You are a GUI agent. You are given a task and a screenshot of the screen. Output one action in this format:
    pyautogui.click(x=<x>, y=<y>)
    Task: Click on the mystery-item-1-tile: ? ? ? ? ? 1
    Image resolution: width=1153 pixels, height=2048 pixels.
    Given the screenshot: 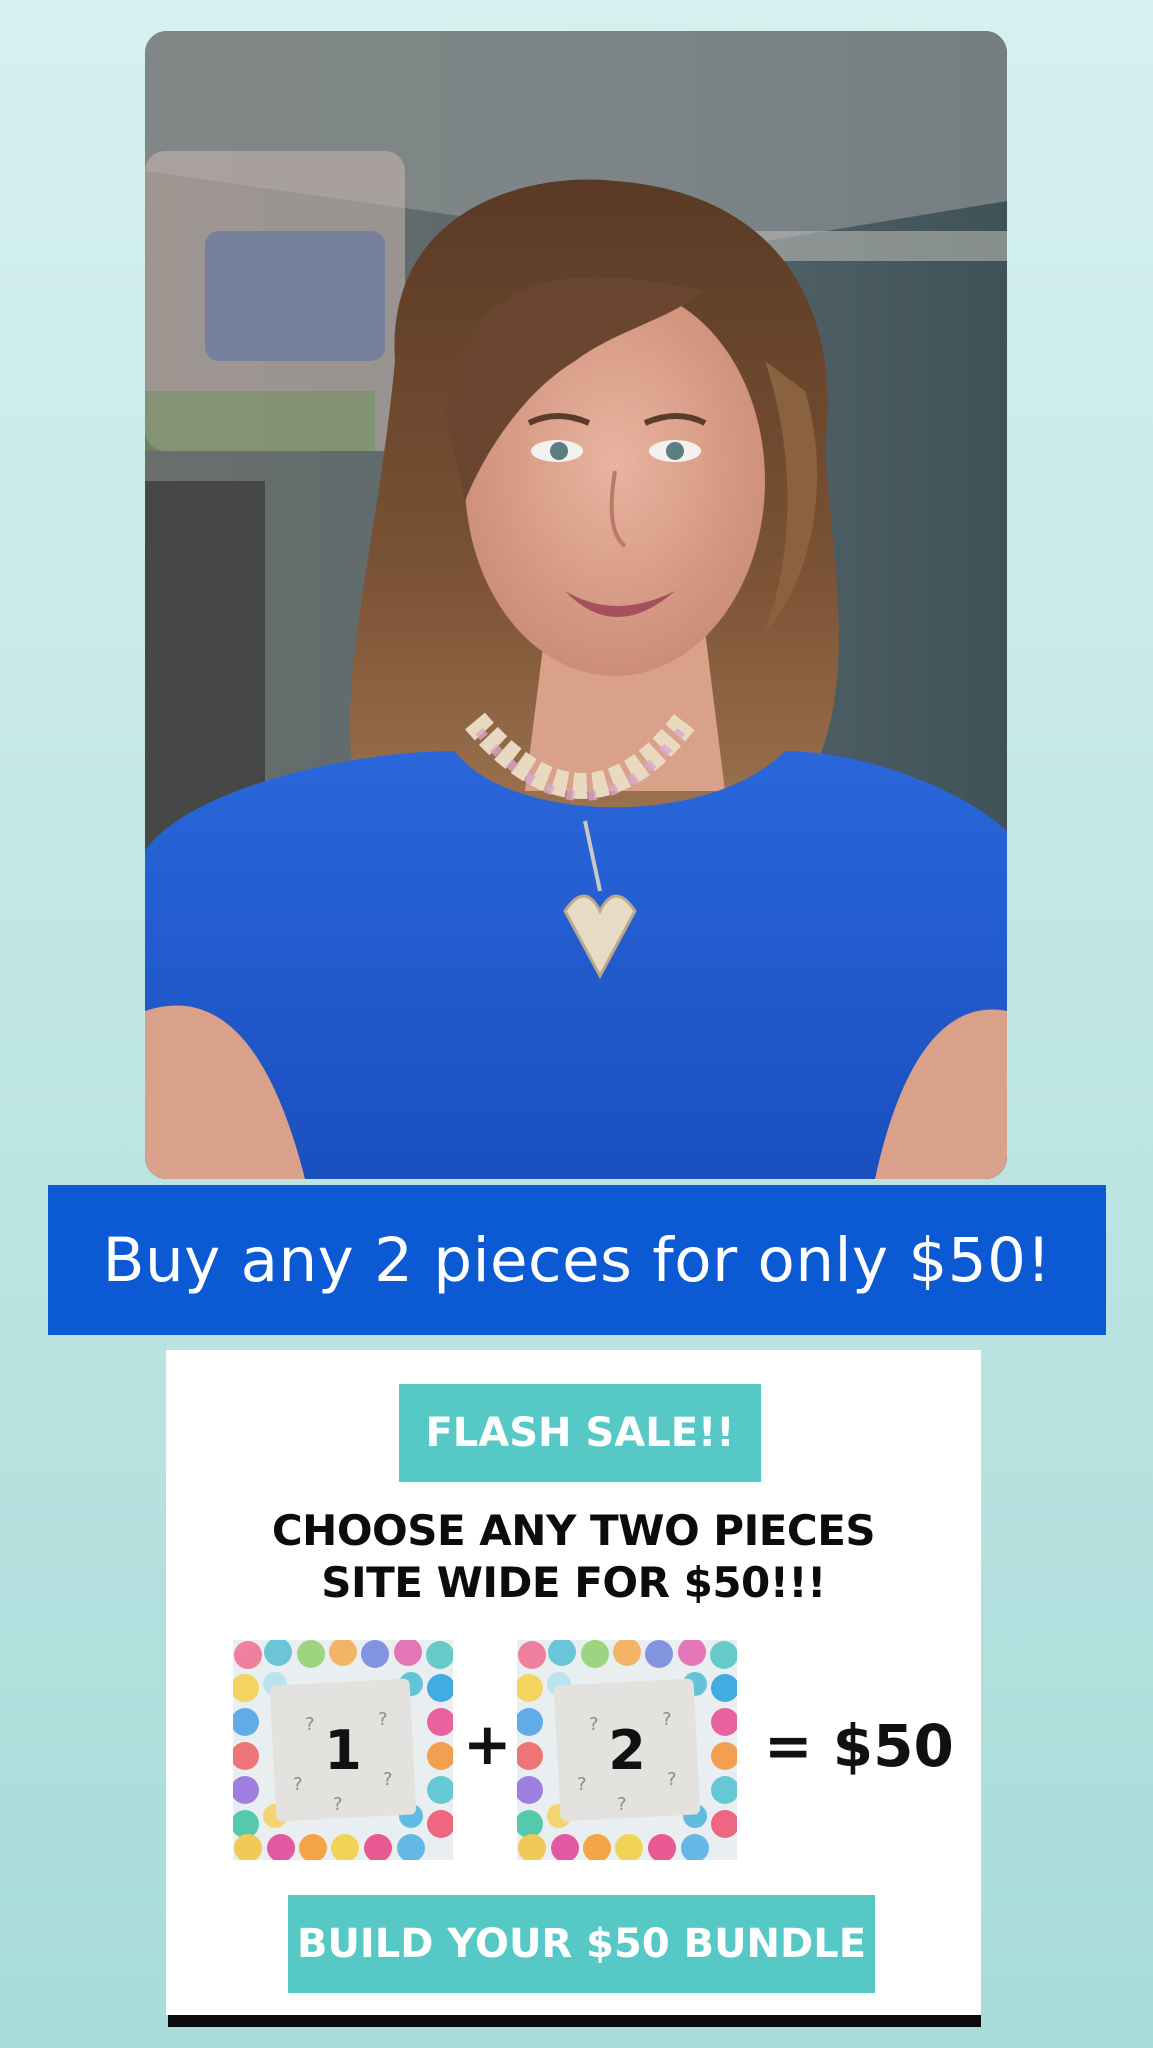 What is the action you would take?
    pyautogui.click(x=343, y=1750)
    